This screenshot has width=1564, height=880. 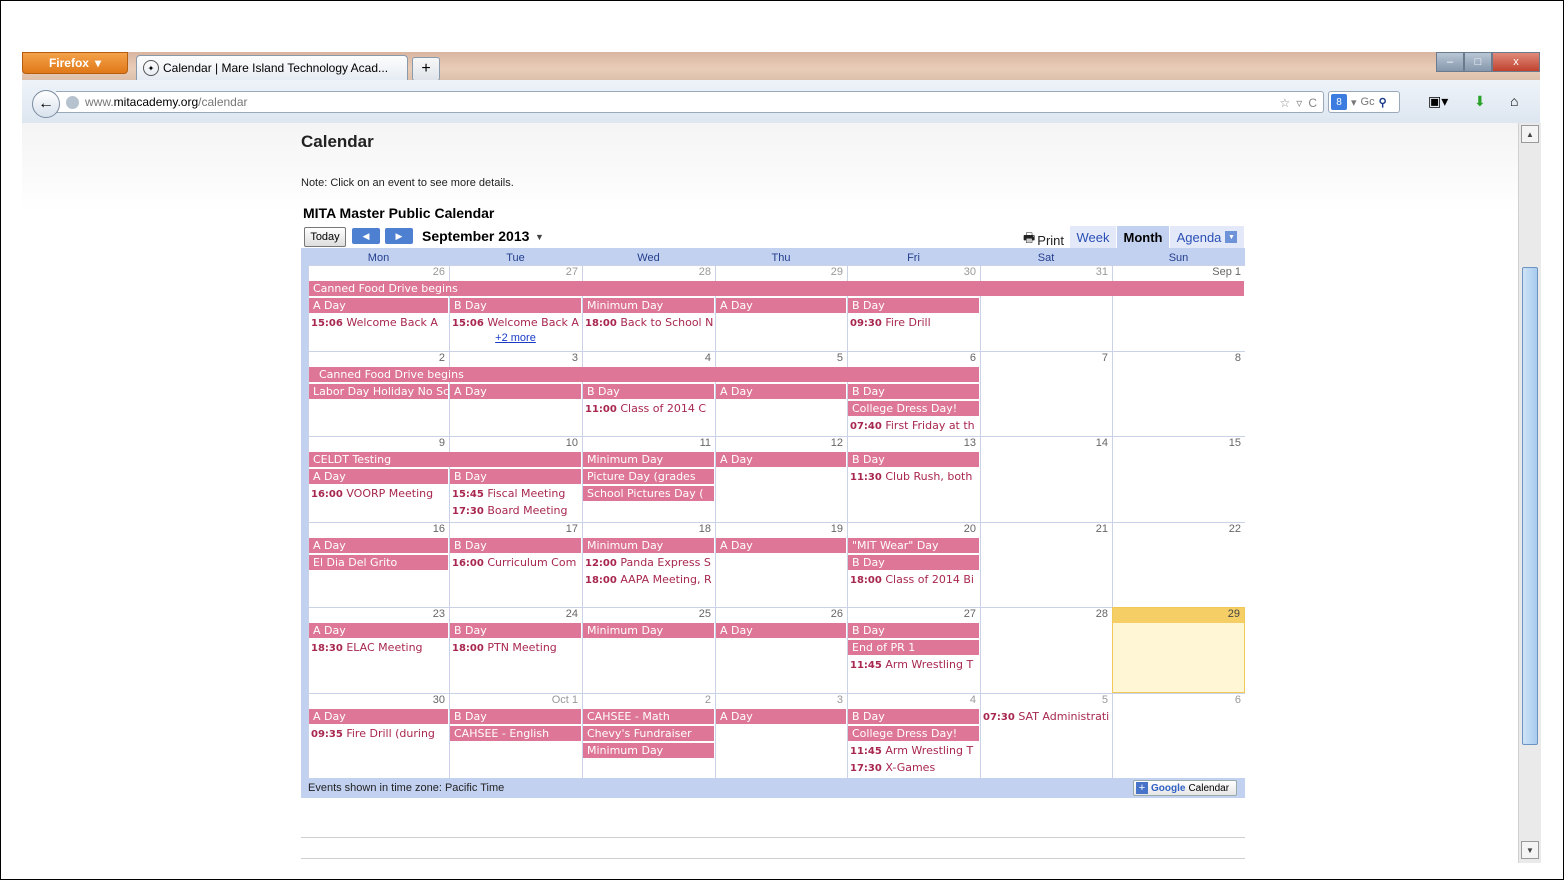 What do you see at coordinates (46, 104) in the screenshot?
I see `back-button: ←` at bounding box center [46, 104].